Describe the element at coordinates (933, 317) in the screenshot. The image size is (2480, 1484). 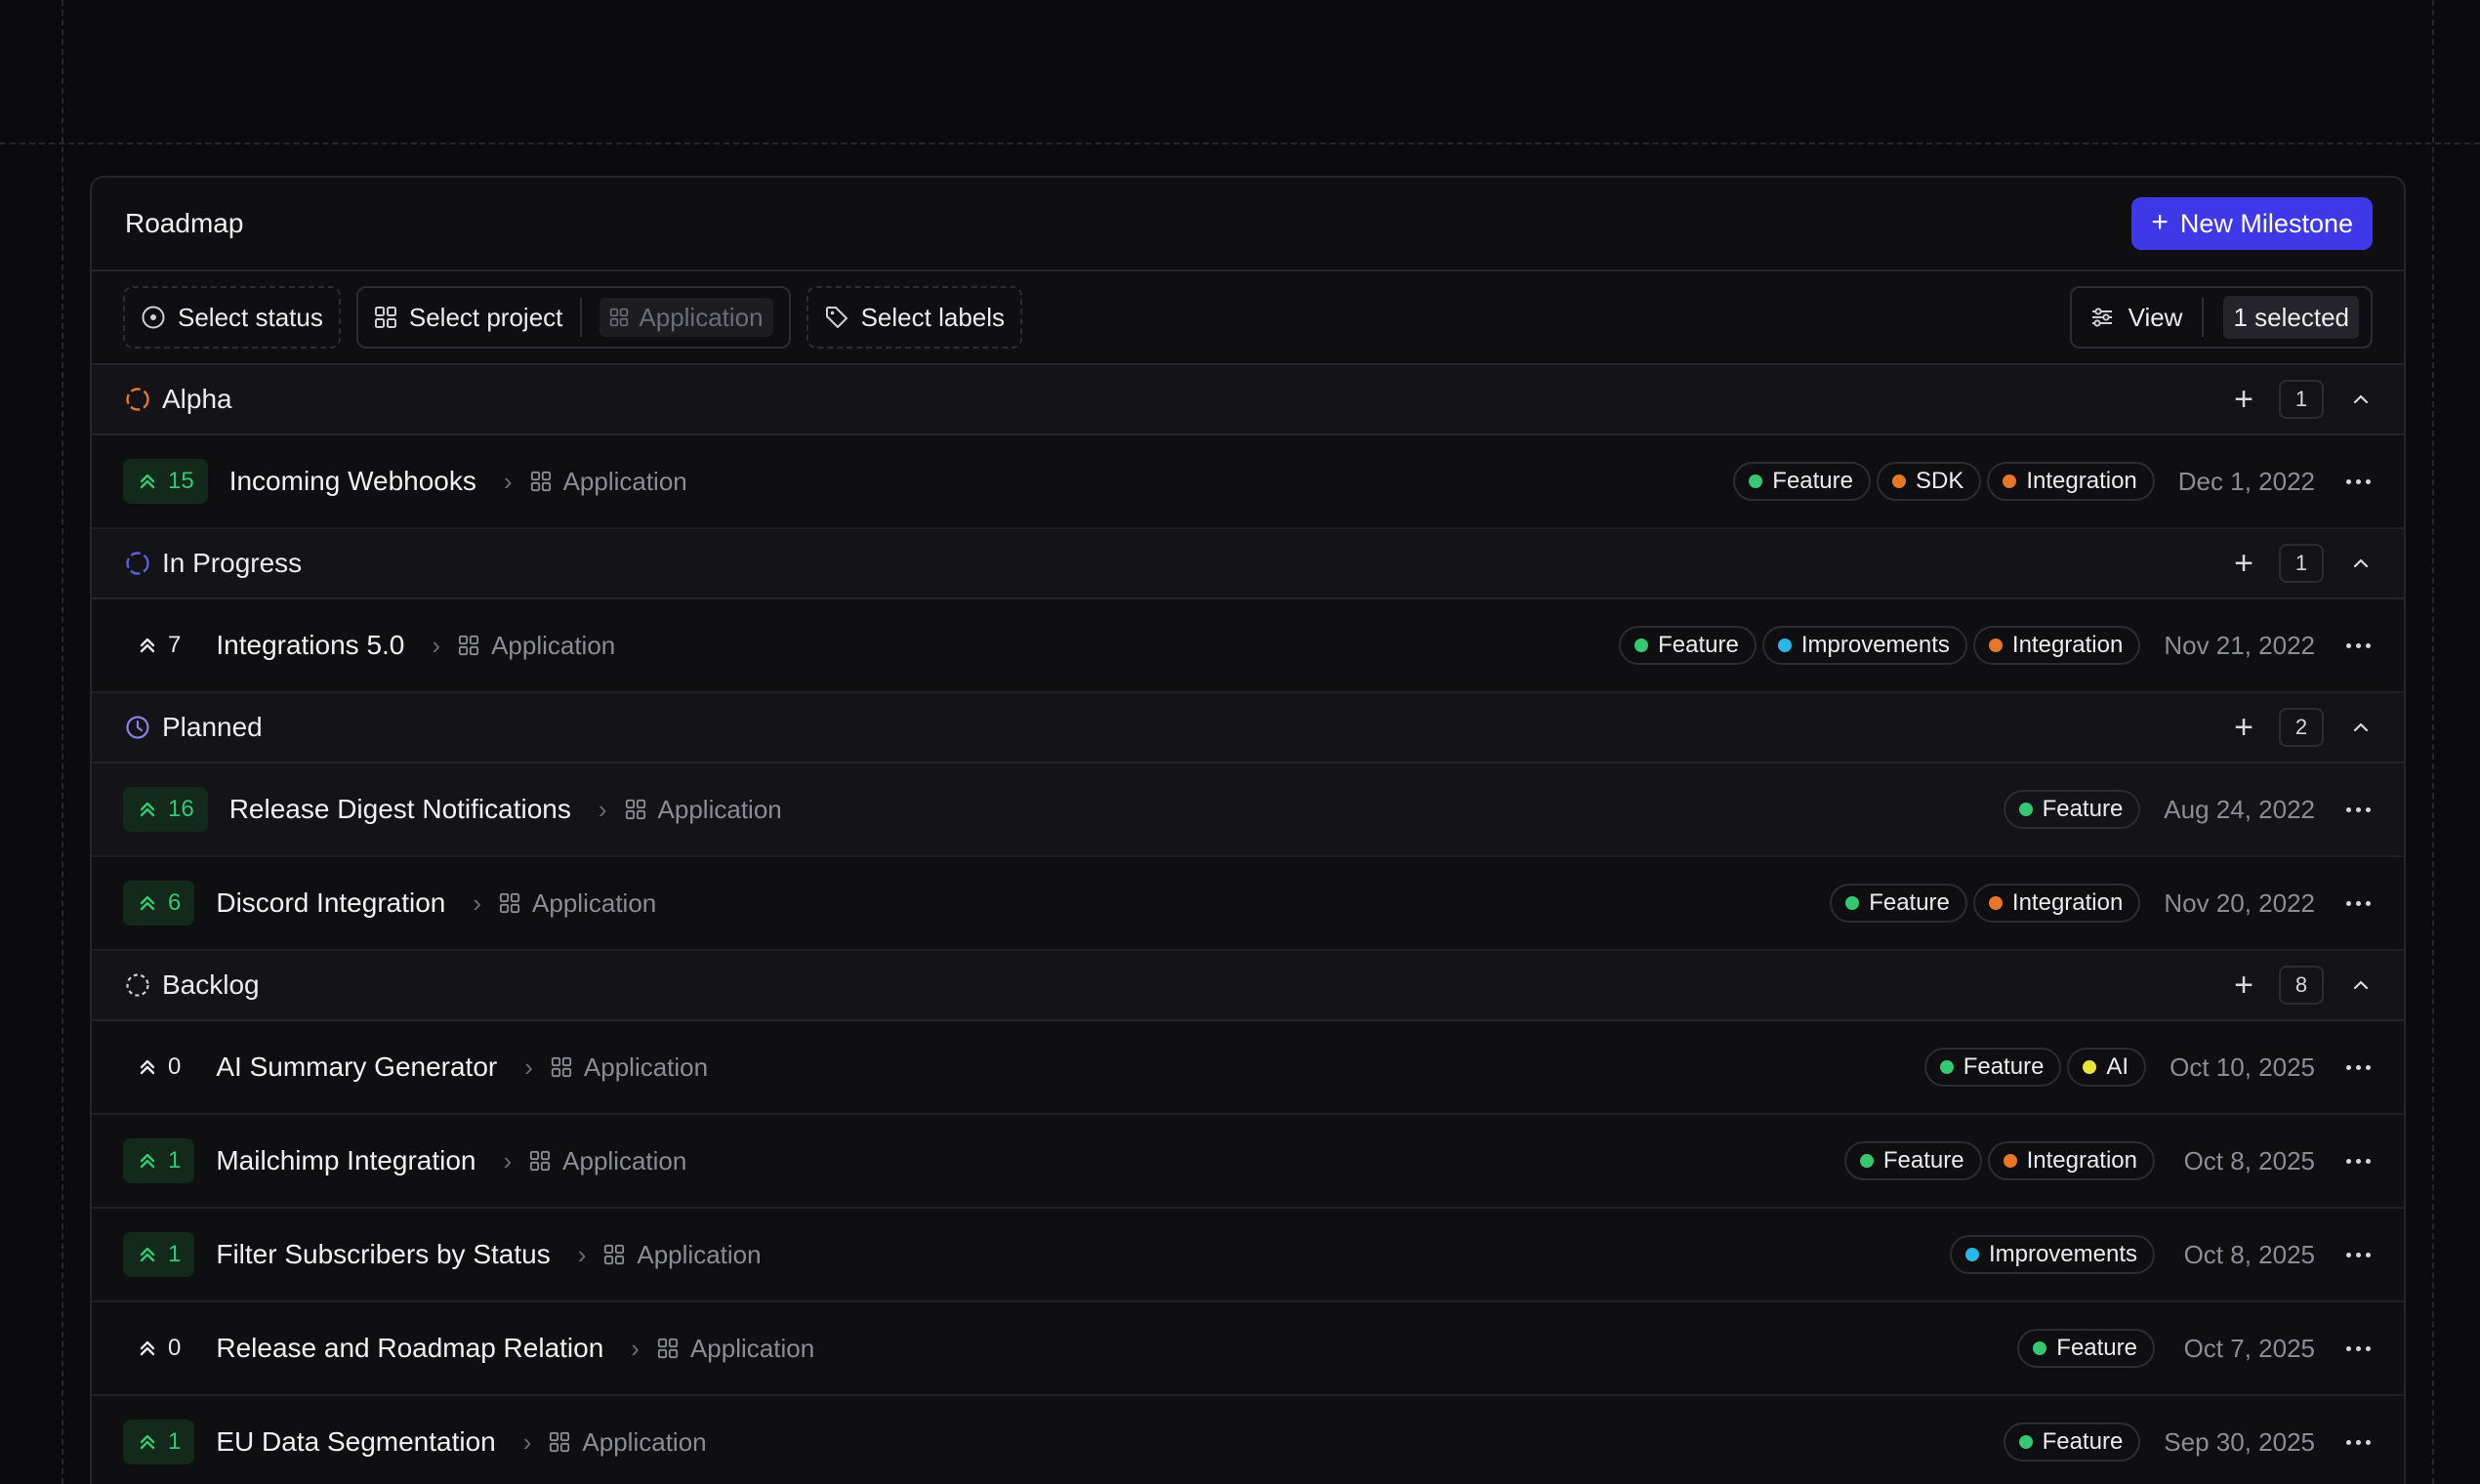
I see `select-labels-label: Select labels` at that location.